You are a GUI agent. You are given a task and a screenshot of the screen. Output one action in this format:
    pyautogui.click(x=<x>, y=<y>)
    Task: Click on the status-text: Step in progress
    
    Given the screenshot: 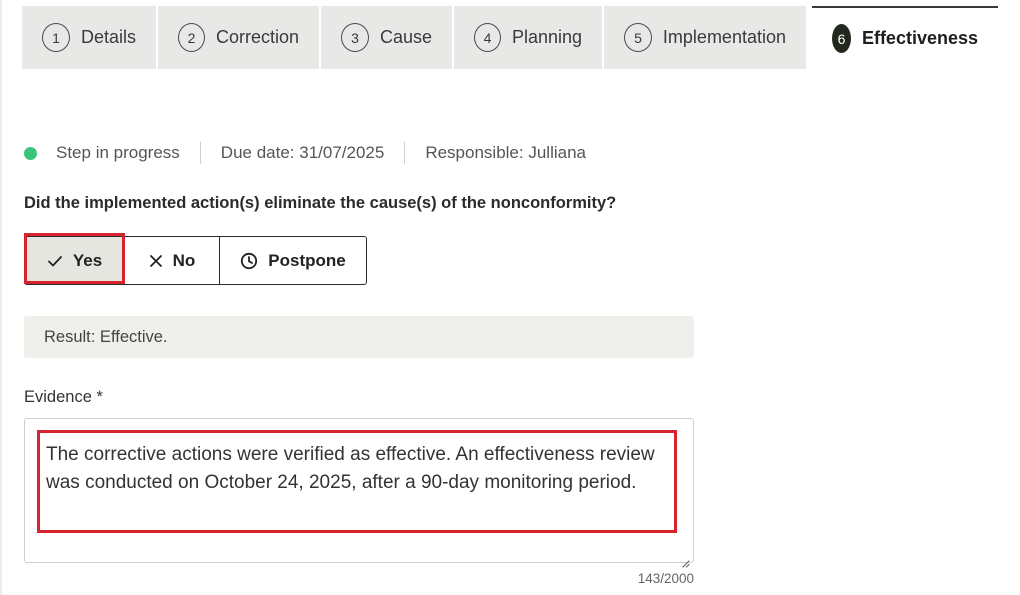 What is the action you would take?
    pyautogui.click(x=118, y=152)
    